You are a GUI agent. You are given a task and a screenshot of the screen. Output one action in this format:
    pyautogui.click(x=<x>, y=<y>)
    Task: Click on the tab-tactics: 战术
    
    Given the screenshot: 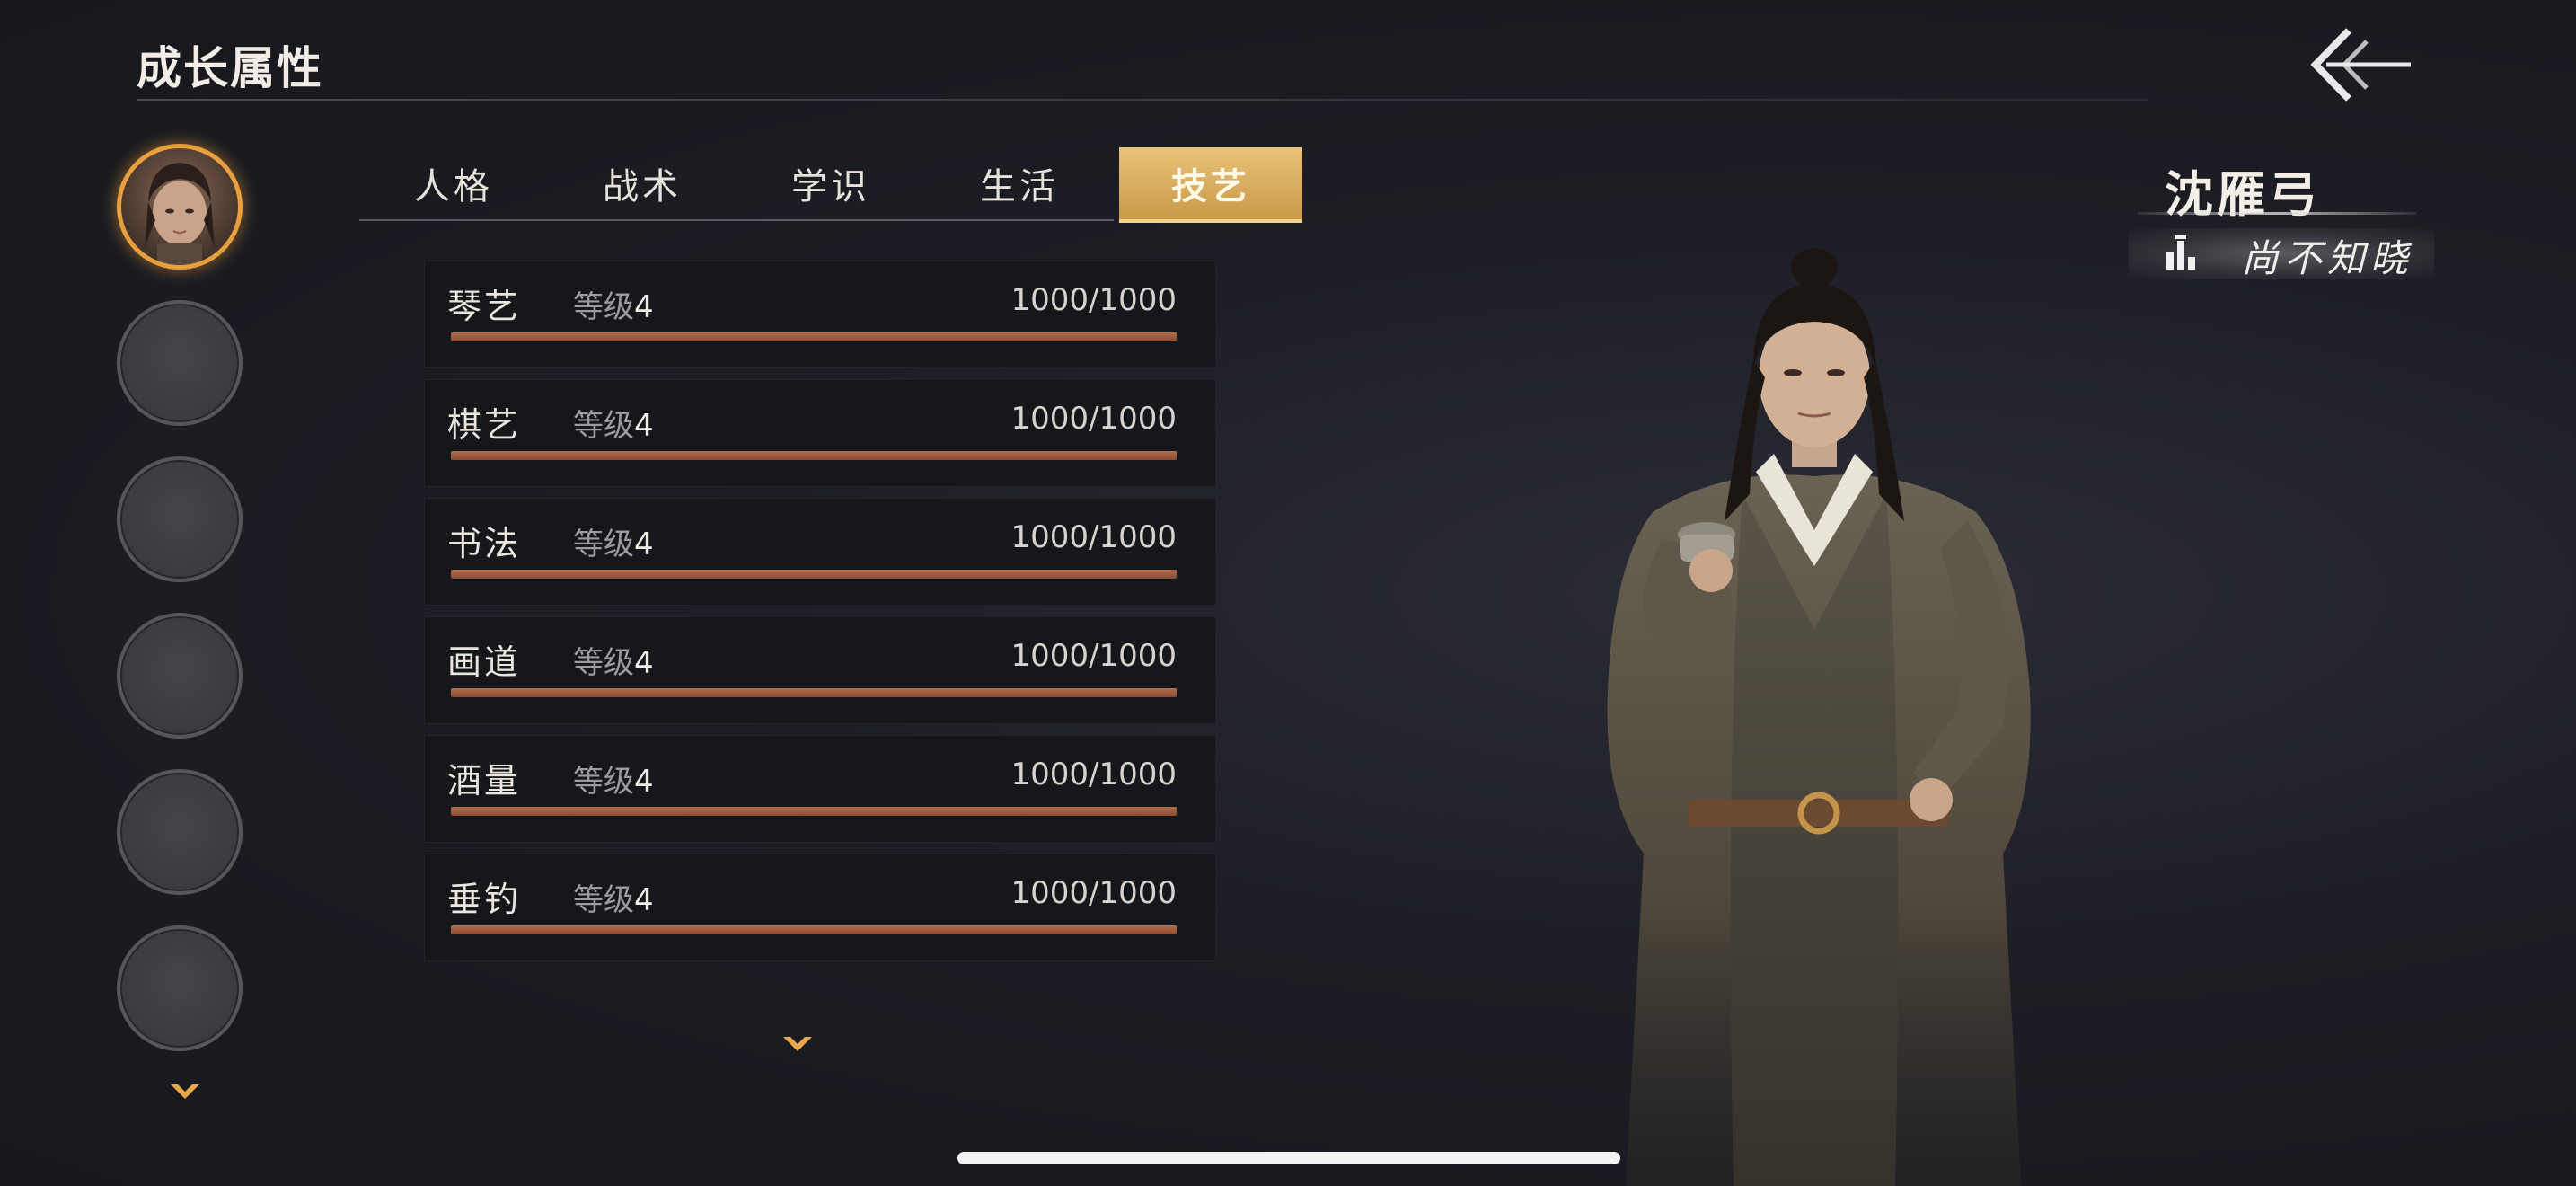 What is the action you would take?
    pyautogui.click(x=642, y=184)
    